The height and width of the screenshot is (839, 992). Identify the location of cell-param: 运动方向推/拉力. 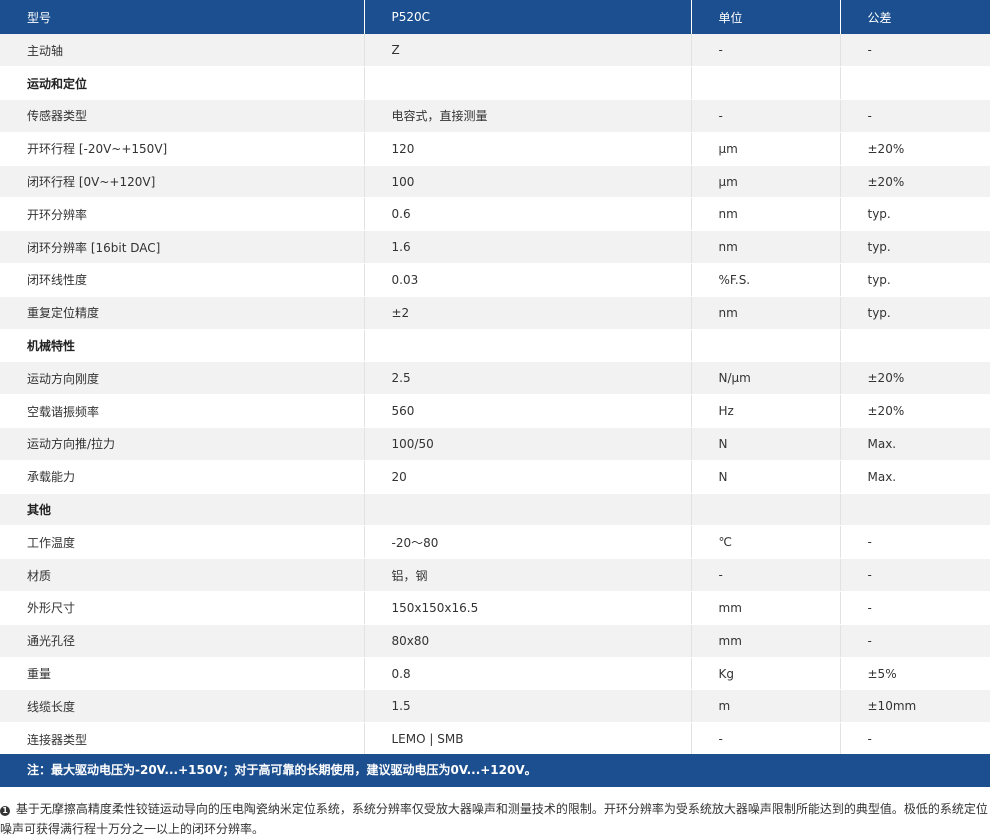
(182, 444).